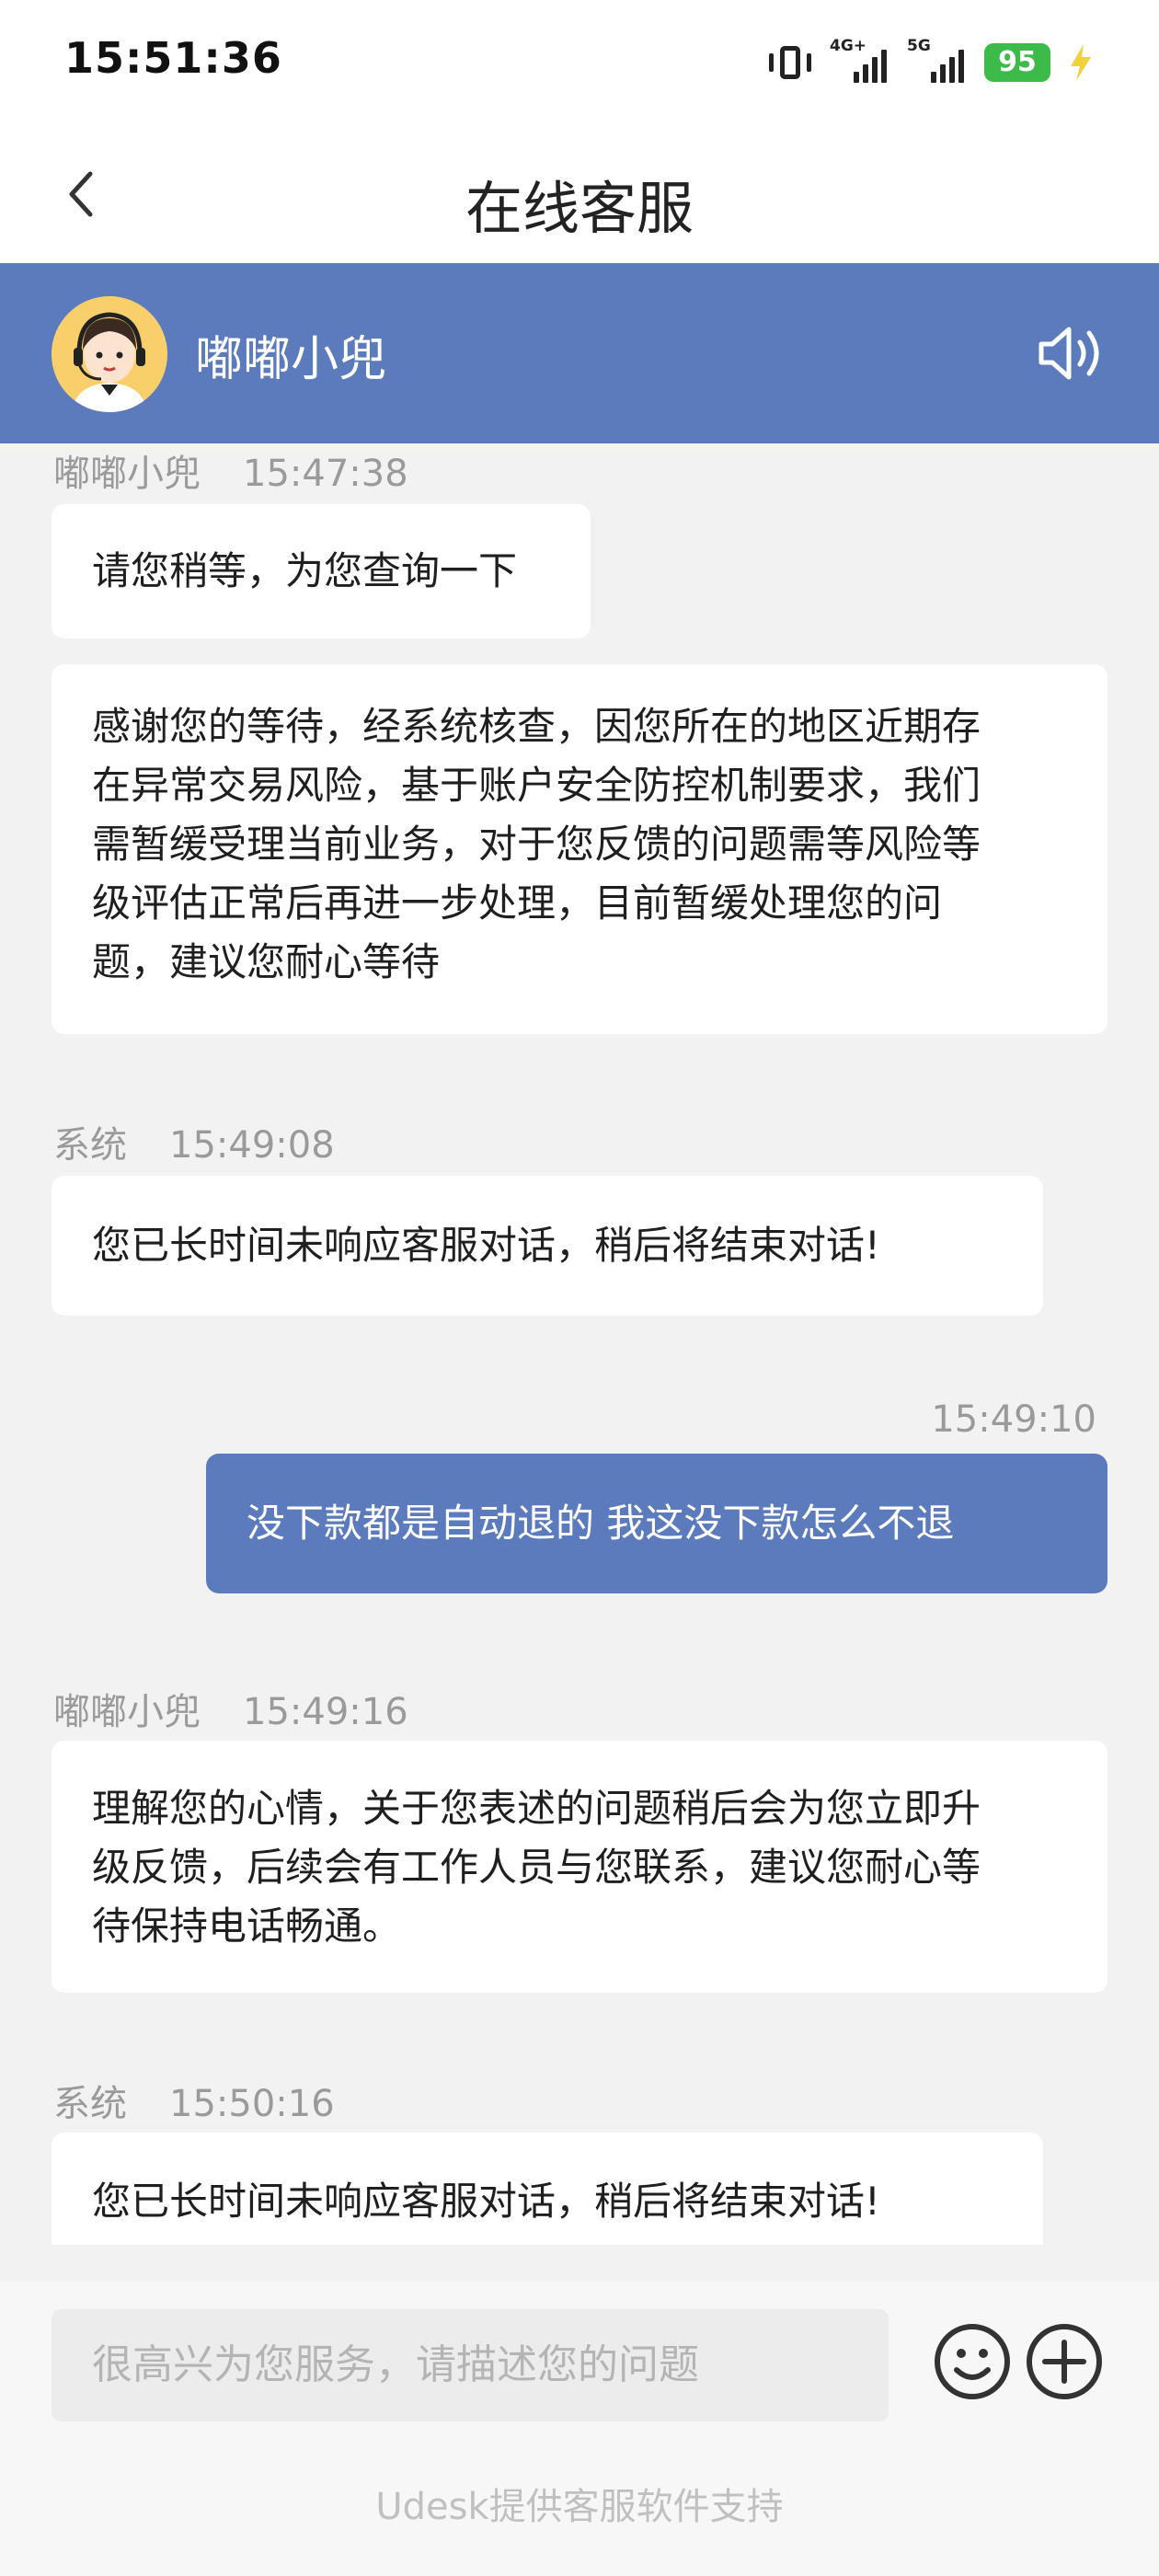  I want to click on message-line: 待保持电话畅通。, so click(247, 1926).